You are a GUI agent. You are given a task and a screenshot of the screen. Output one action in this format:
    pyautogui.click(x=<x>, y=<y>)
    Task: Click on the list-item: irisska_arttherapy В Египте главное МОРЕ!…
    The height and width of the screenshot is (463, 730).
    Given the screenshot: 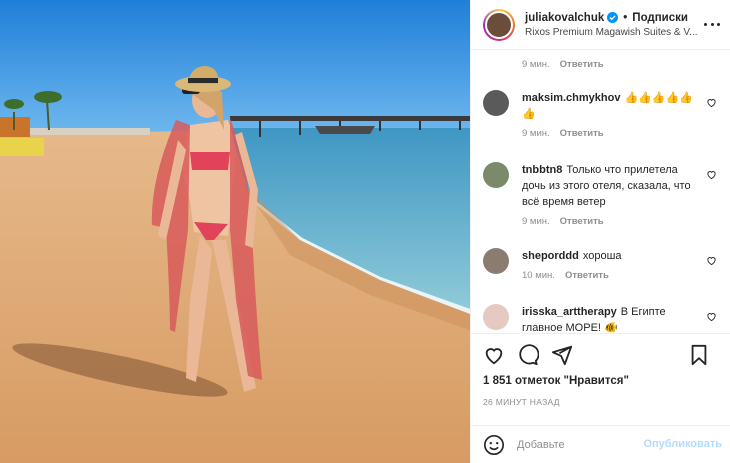 What is the action you would take?
    pyautogui.click(x=602, y=318)
    